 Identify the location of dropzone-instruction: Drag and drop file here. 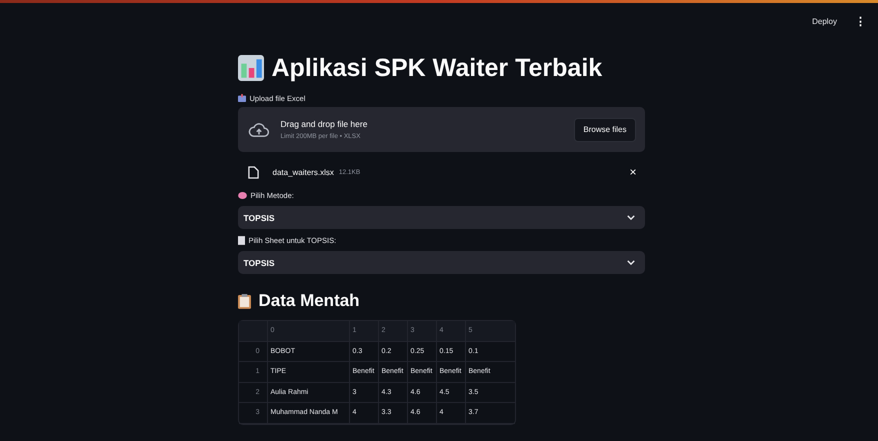
(324, 124).